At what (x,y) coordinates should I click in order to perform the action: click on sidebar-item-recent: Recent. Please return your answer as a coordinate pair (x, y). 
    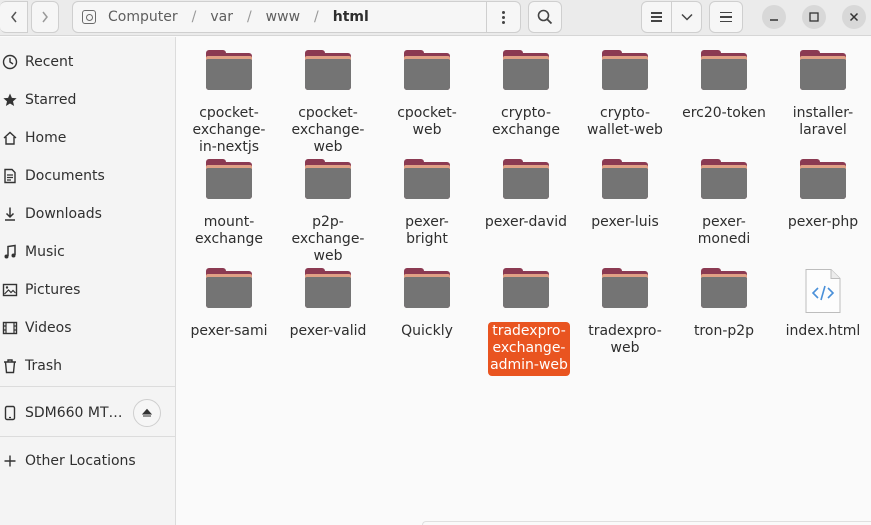
    Looking at the image, I should click on (88, 62).